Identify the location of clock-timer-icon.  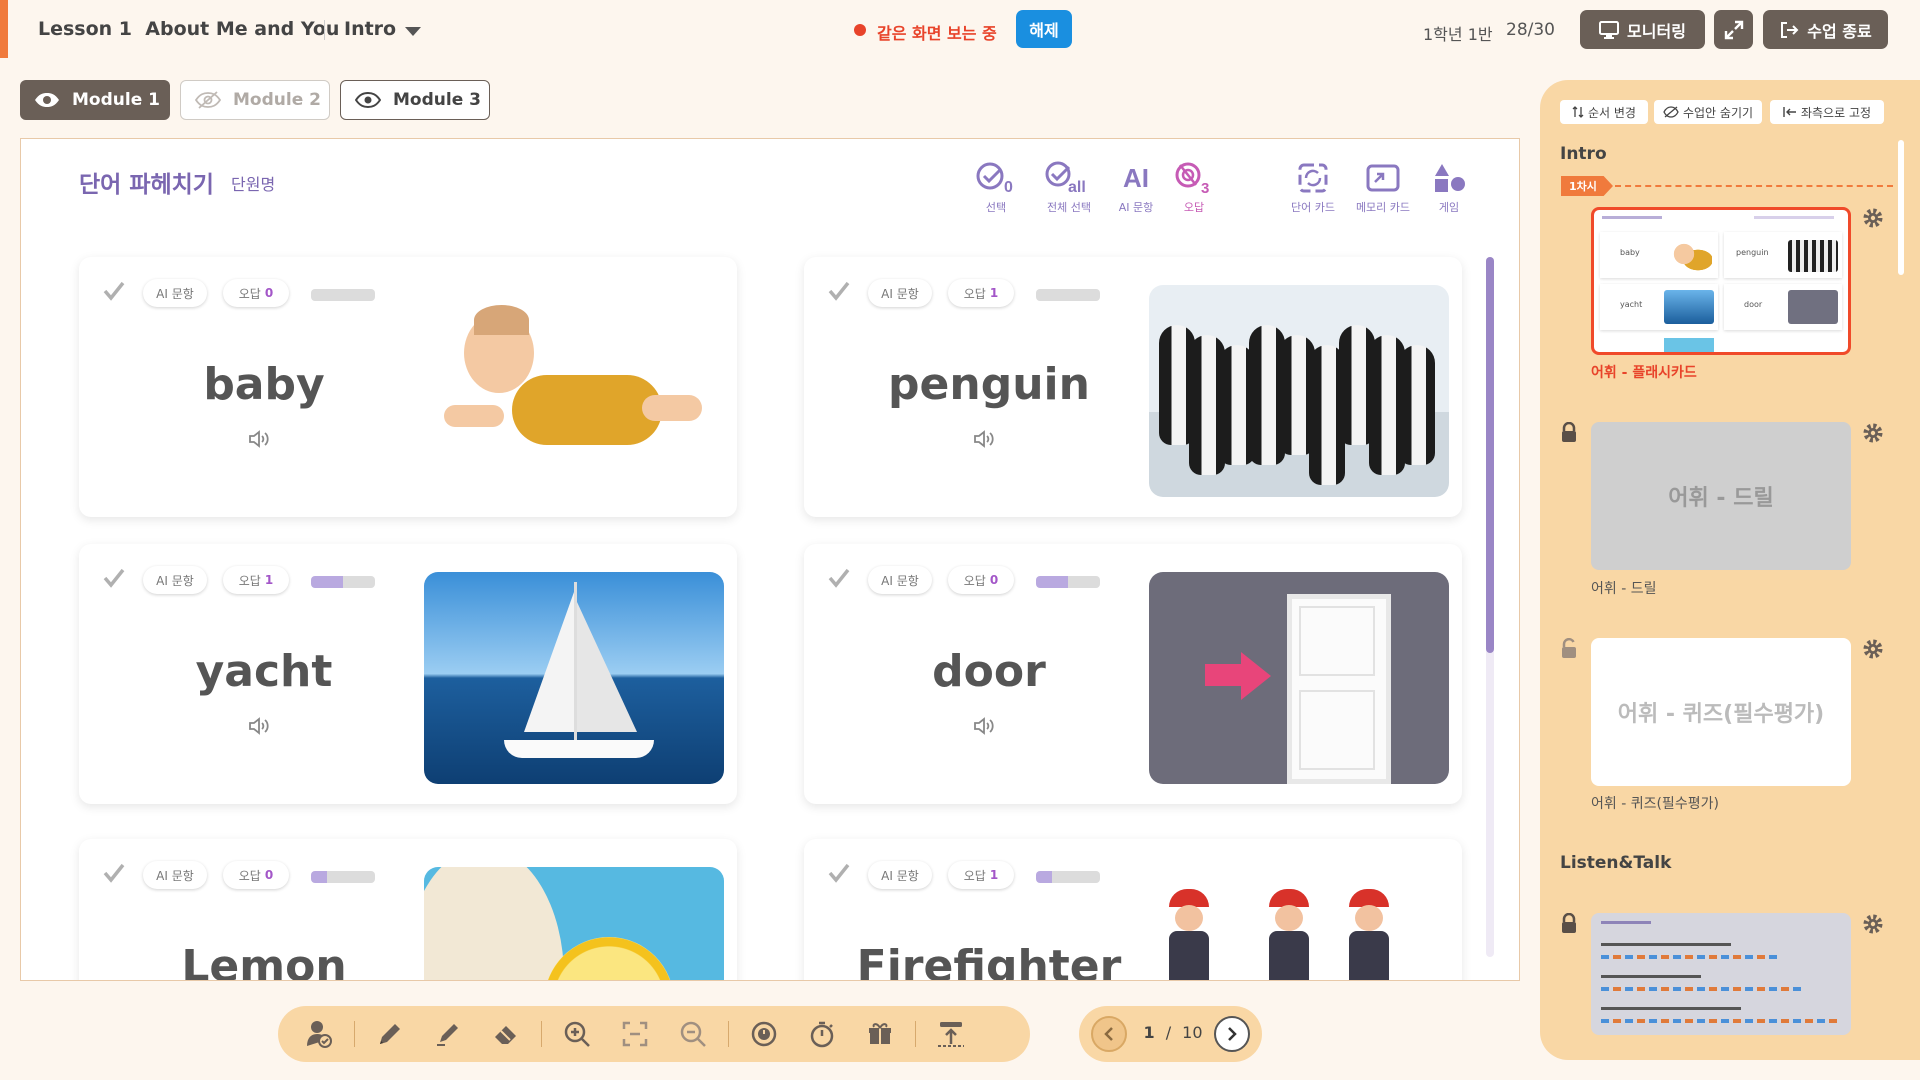
(764, 1034).